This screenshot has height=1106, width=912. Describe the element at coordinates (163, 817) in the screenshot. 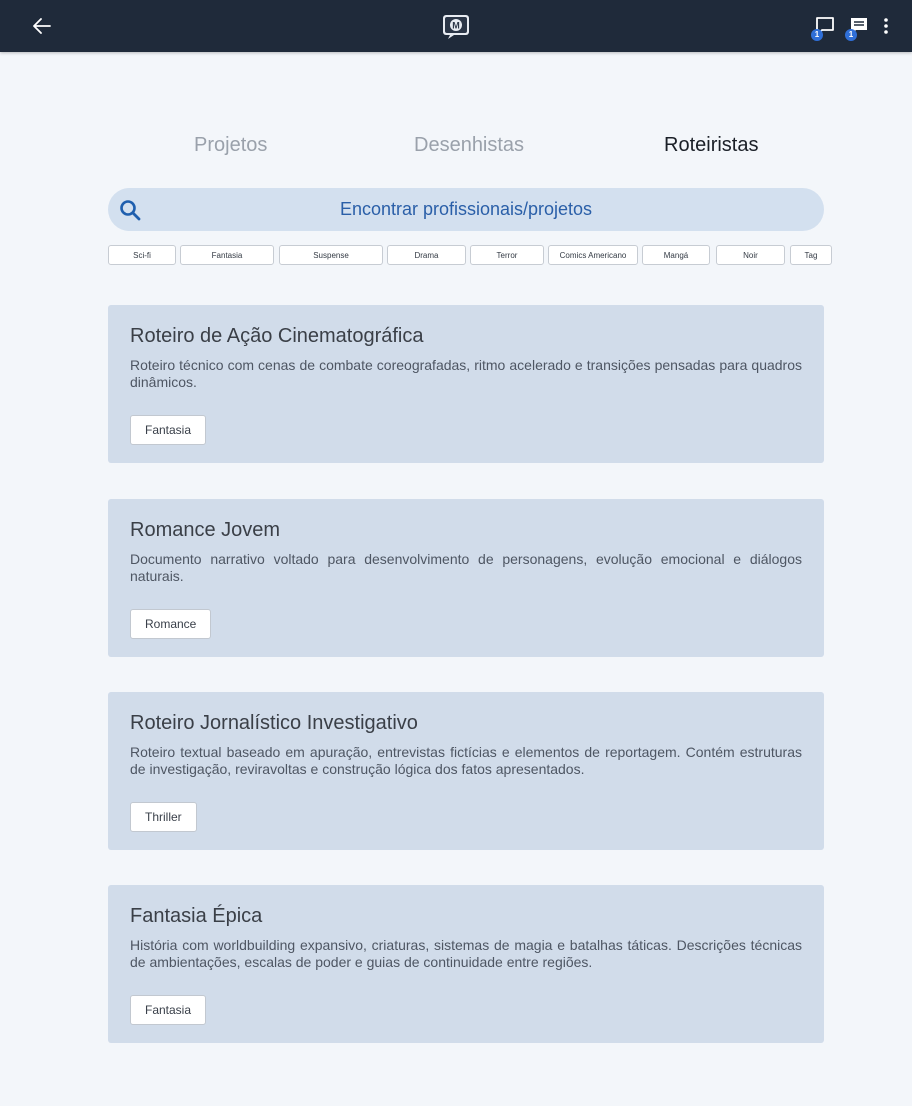

I see `card-tag-button: Thriller` at that location.